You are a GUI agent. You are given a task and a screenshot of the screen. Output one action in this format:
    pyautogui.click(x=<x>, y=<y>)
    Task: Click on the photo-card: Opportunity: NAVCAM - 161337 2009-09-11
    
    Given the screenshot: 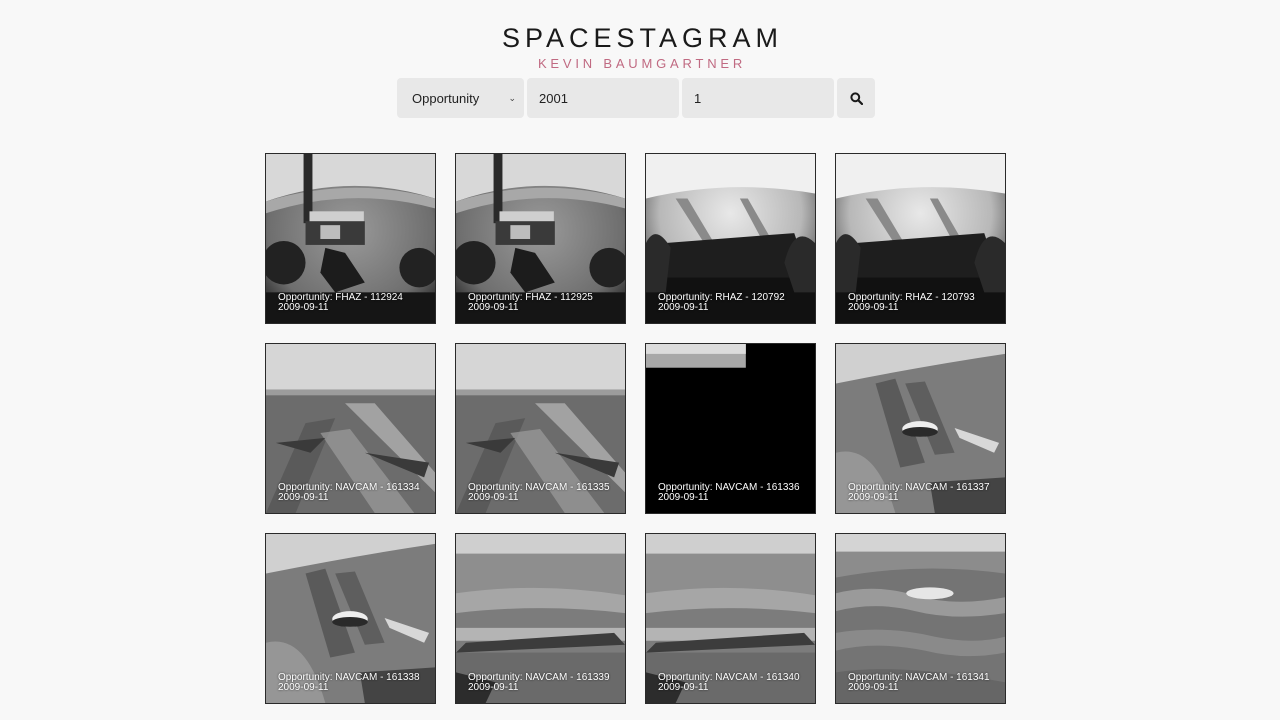 What is the action you would take?
    pyautogui.click(x=920, y=428)
    